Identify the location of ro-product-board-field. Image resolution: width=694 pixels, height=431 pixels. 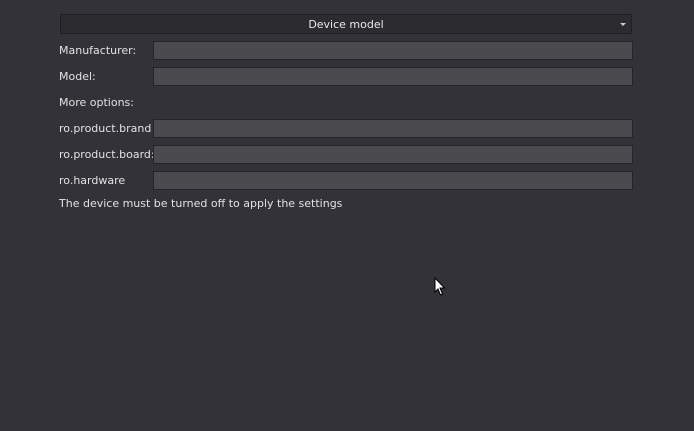
(393, 154).